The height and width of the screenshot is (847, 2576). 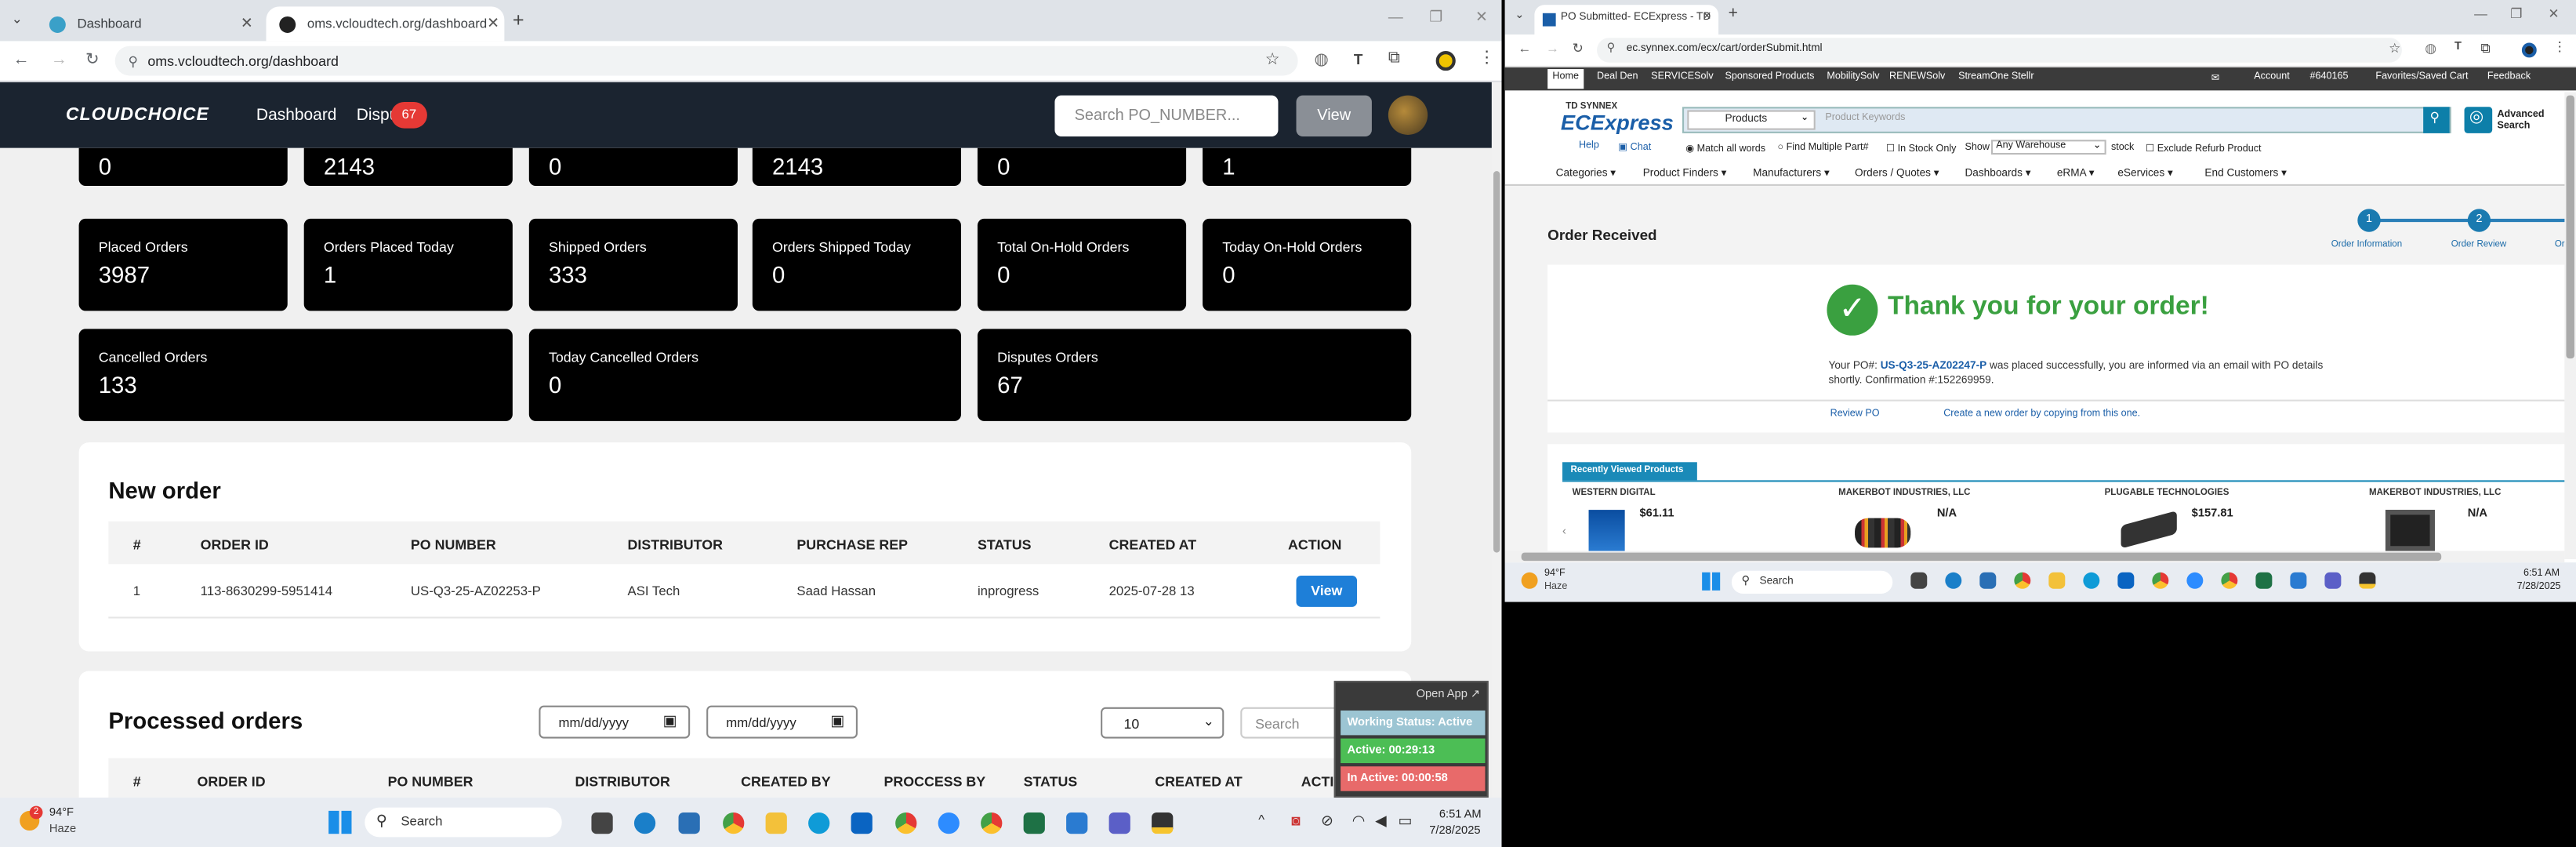 What do you see at coordinates (1163, 823) in the screenshot?
I see `sticky-notes-icon` at bounding box center [1163, 823].